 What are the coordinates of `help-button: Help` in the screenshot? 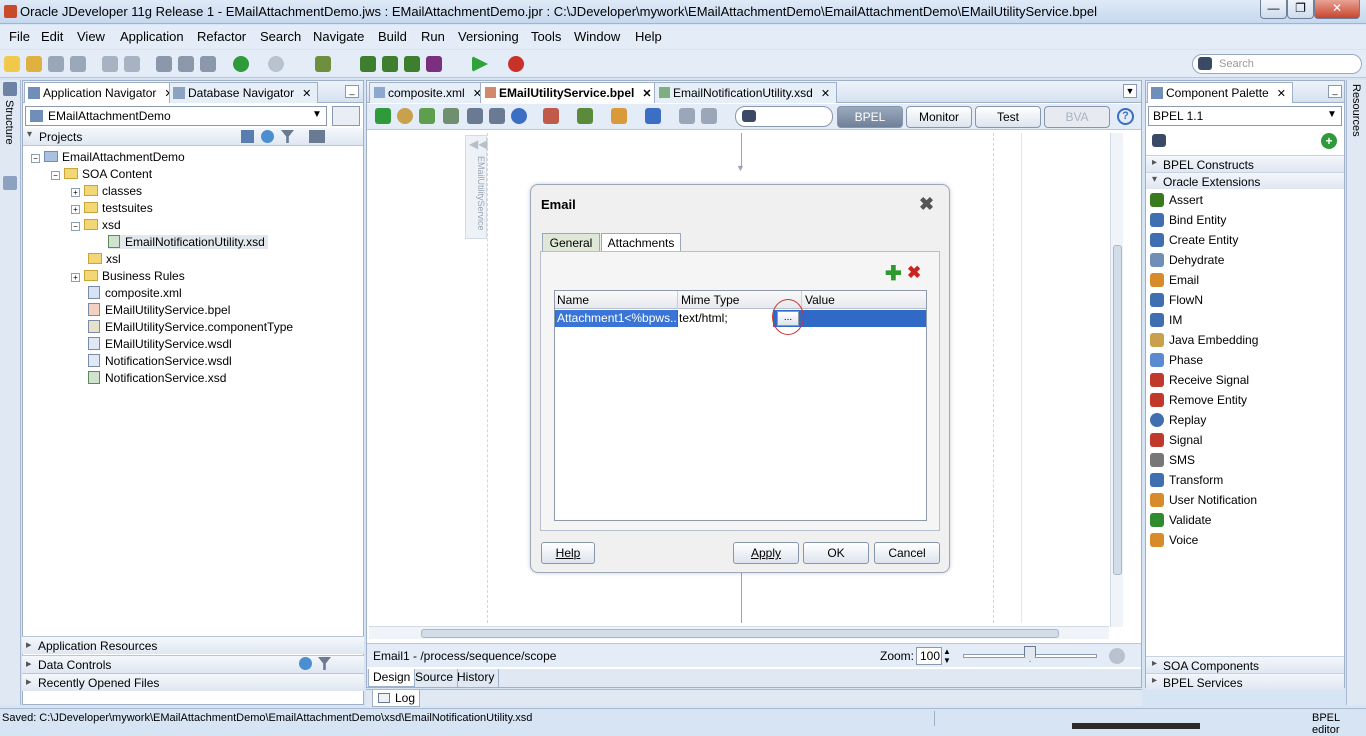 It's located at (568, 553).